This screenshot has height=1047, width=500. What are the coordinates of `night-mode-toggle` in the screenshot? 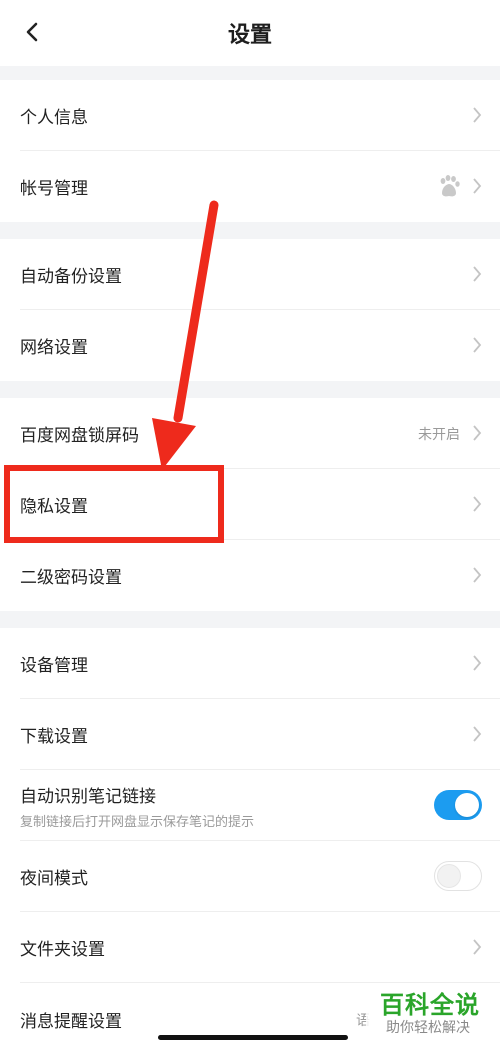 It's located at (458, 876).